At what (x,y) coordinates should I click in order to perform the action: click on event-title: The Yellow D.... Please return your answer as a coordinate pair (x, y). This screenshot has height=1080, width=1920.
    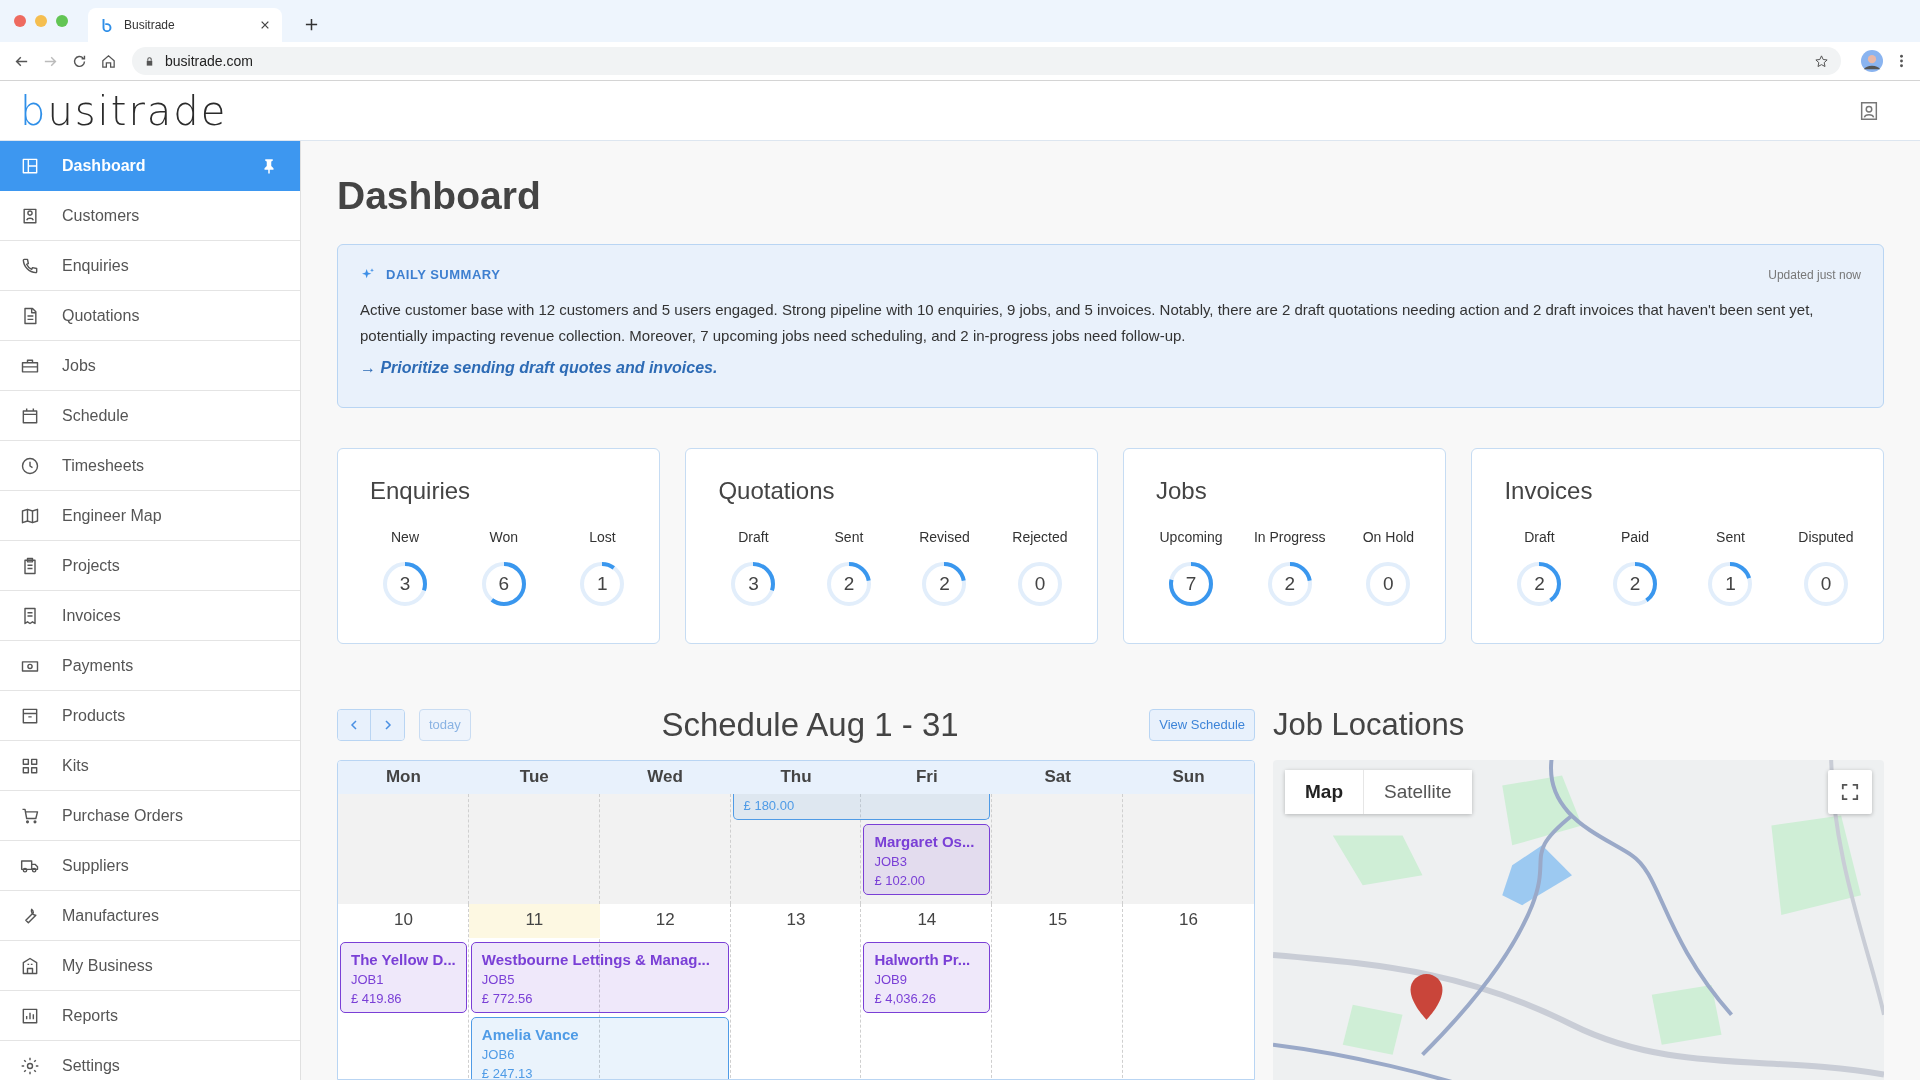
    Looking at the image, I should click on (403, 959).